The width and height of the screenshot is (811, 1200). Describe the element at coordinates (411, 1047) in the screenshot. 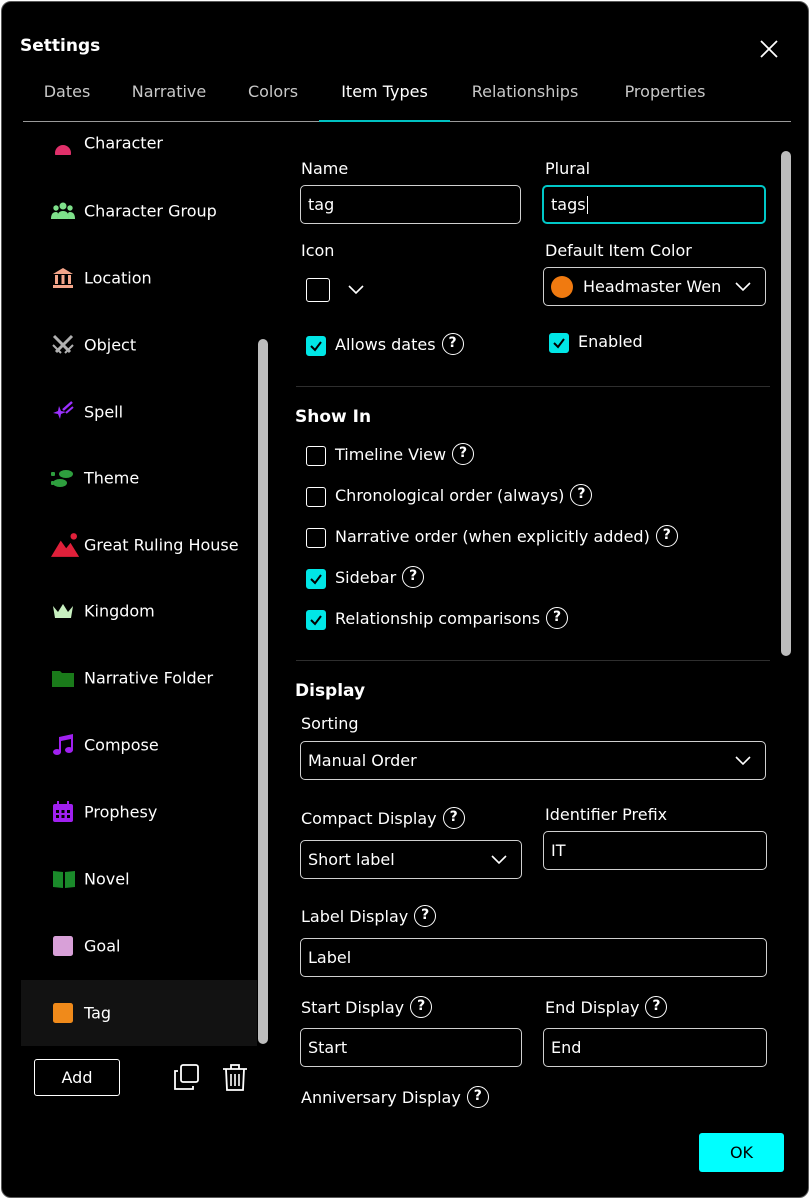

I see `start-display-input: Start` at that location.